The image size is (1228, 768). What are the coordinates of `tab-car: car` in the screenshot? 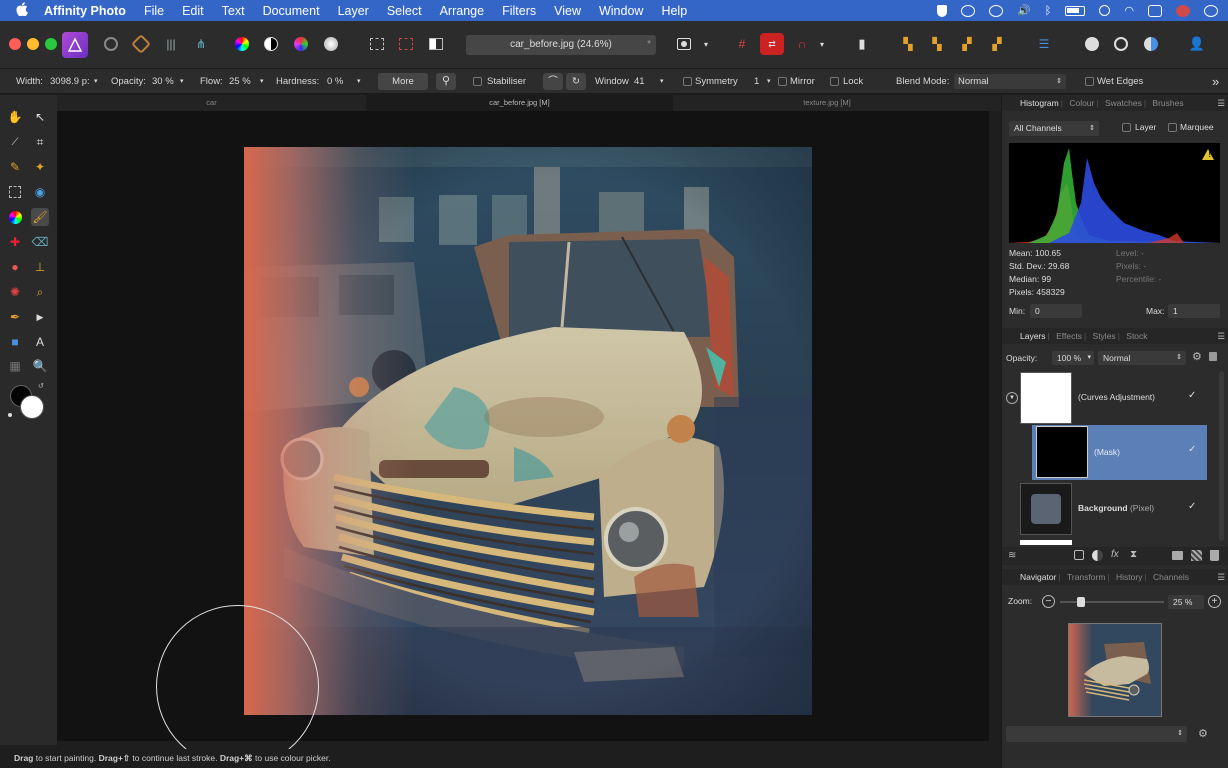 It's located at (211, 103).